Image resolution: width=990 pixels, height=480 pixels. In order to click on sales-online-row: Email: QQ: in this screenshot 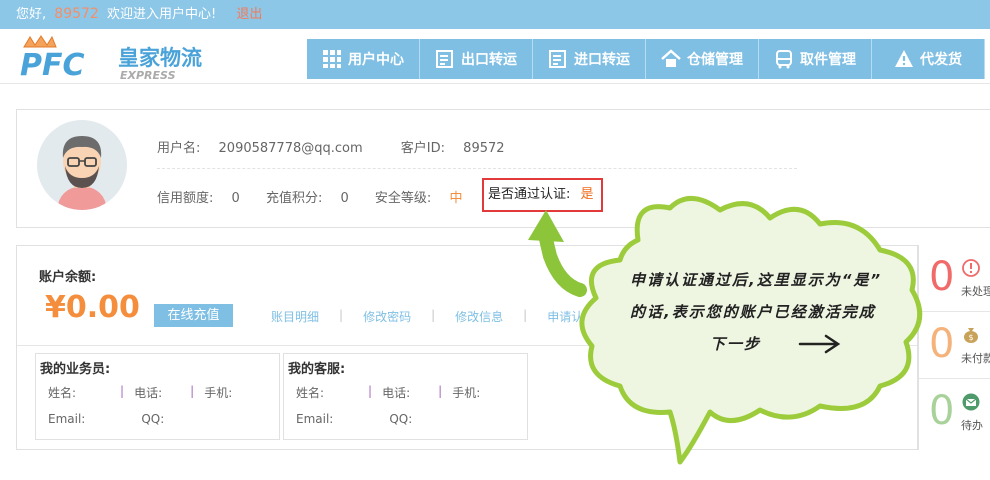, I will do `click(106, 419)`.